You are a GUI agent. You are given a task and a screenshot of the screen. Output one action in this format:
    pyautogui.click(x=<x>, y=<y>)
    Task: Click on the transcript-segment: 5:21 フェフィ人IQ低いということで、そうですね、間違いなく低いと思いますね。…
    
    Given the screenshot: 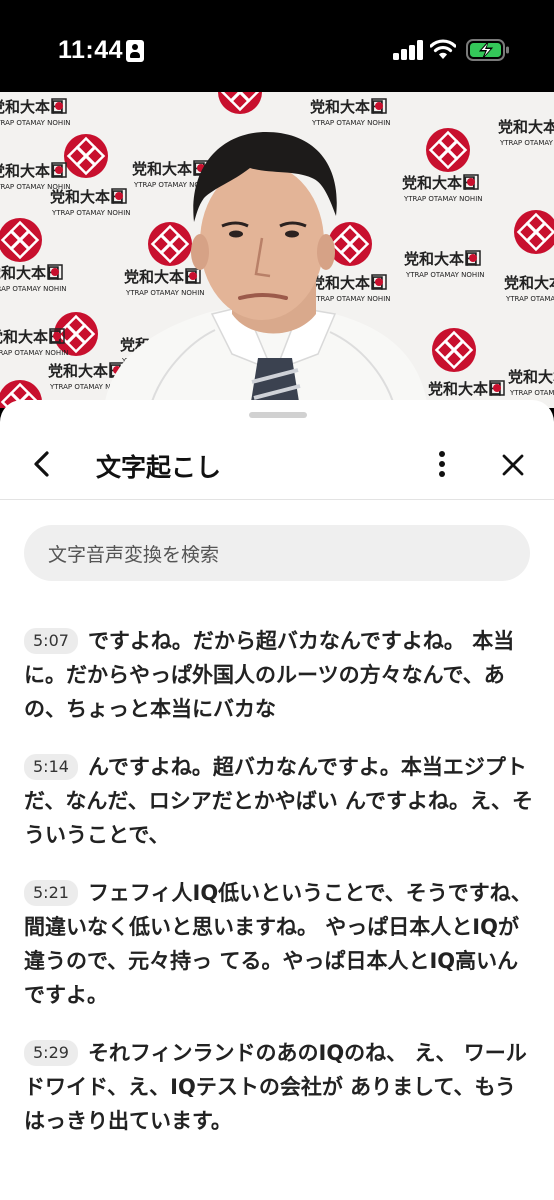 What is the action you would take?
    pyautogui.click(x=279, y=944)
    